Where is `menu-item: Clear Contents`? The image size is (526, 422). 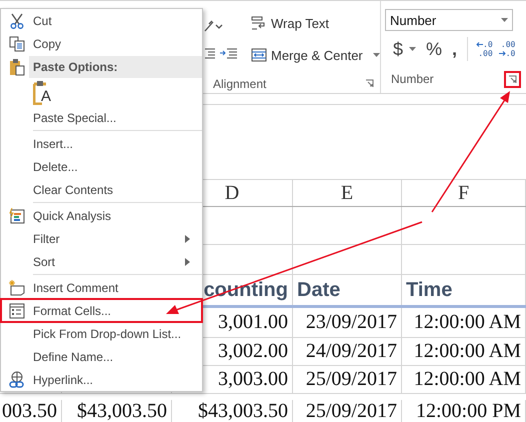
menu-item: Clear Contents is located at coordinates (101, 189).